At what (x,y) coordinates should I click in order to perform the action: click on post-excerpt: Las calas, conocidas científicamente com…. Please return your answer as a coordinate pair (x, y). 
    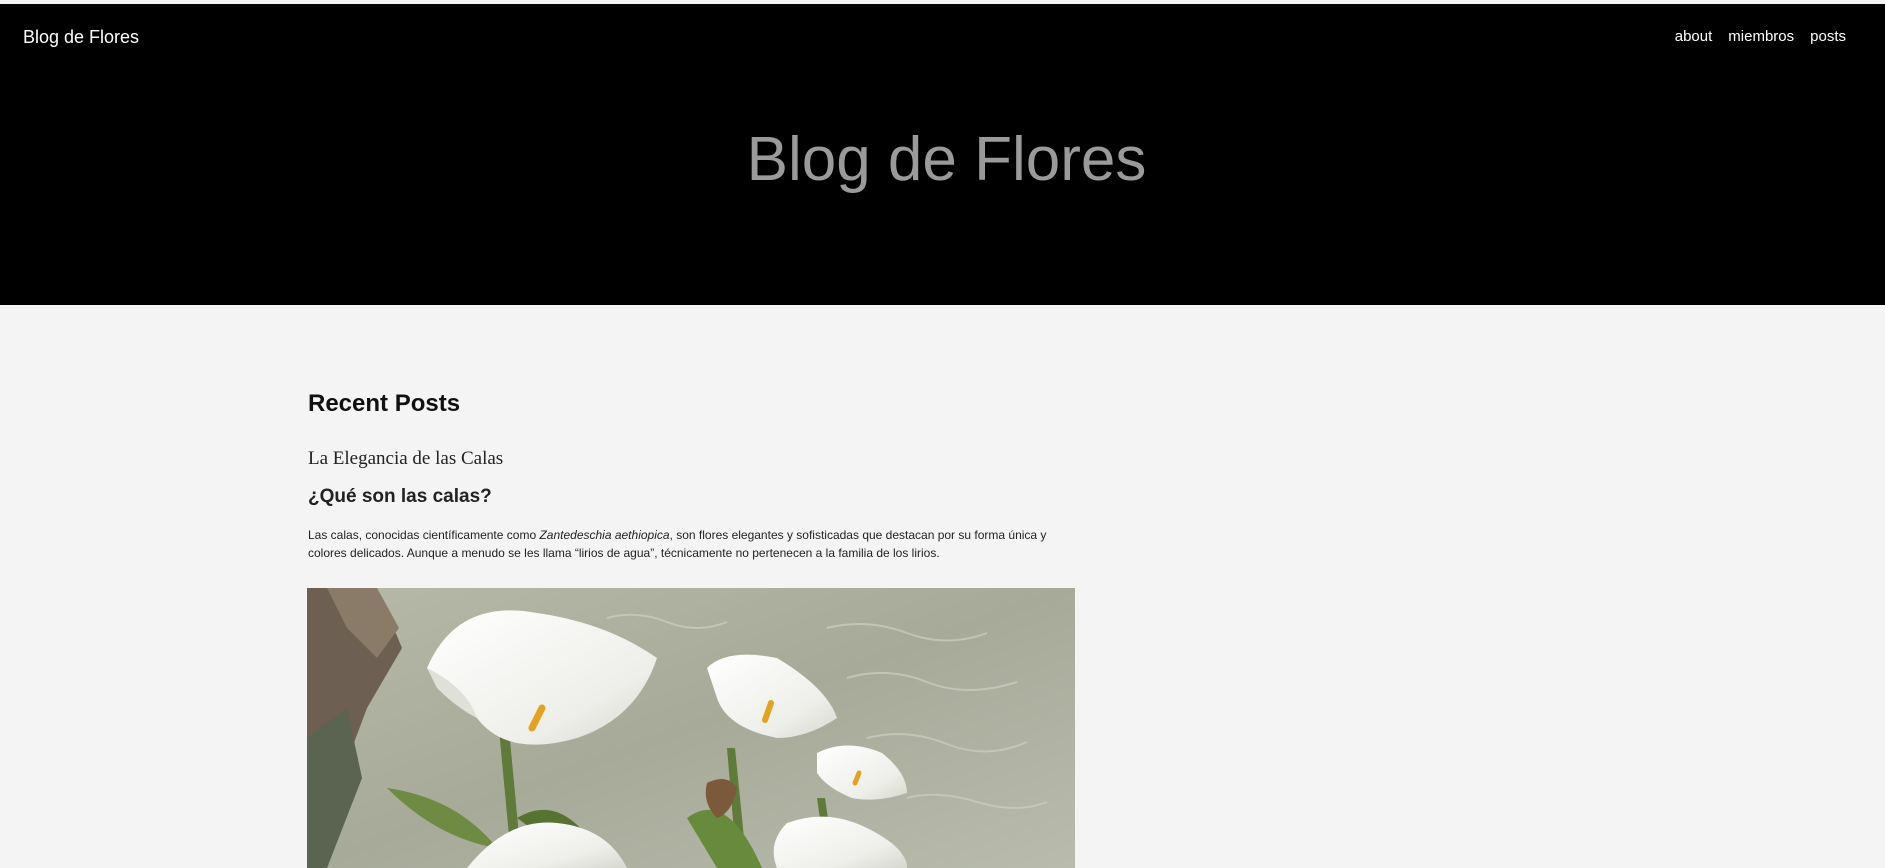
    Looking at the image, I should click on (691, 544).